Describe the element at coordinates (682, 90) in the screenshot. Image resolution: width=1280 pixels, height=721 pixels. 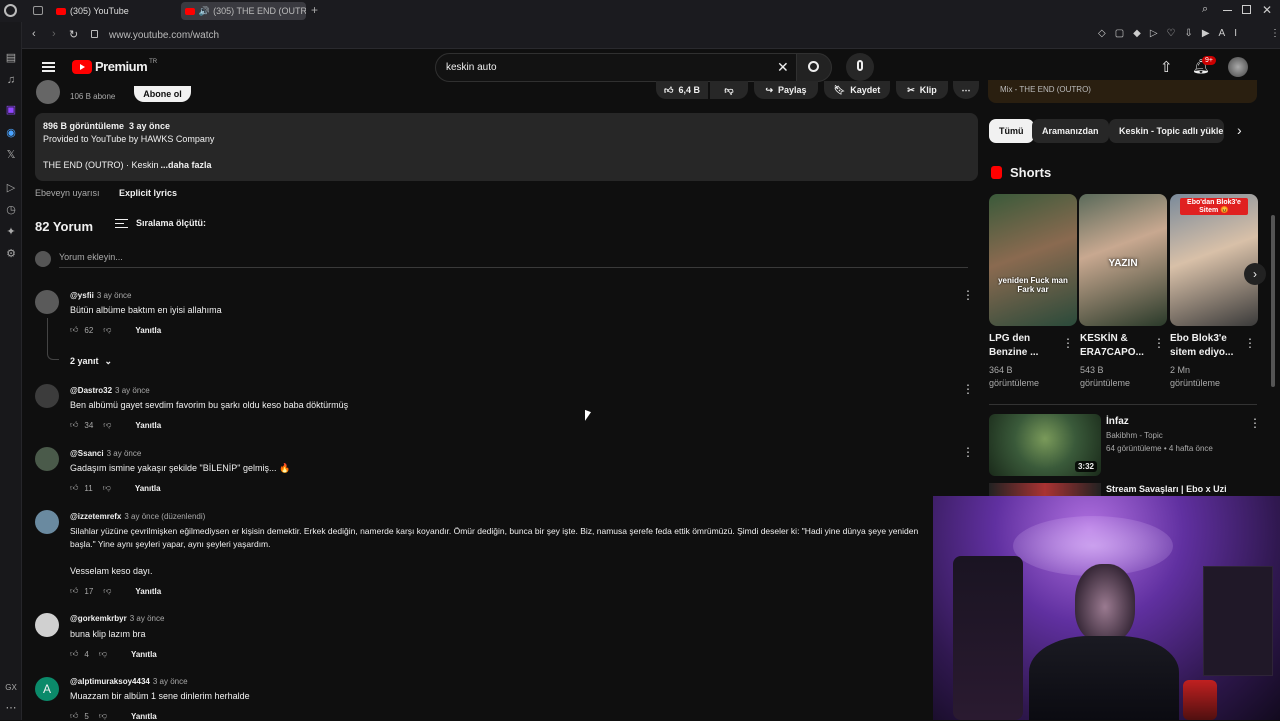
I see `like-button: 👍︎ 6,4 B` at that location.